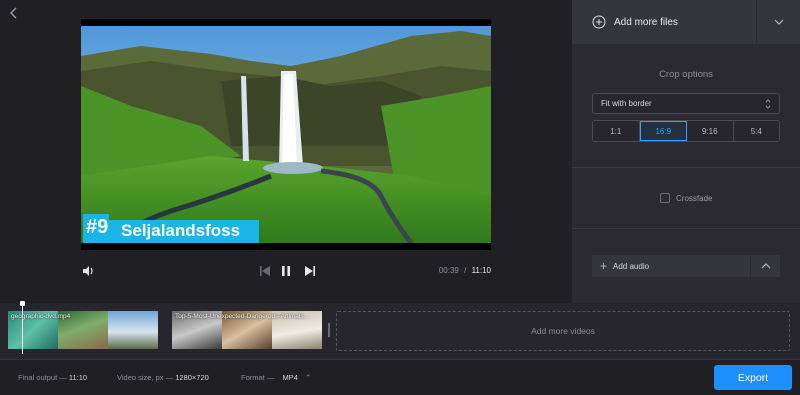 The image size is (800, 395). What do you see at coordinates (646, 22) in the screenshot?
I see `add-more-files-label: Add more files` at bounding box center [646, 22].